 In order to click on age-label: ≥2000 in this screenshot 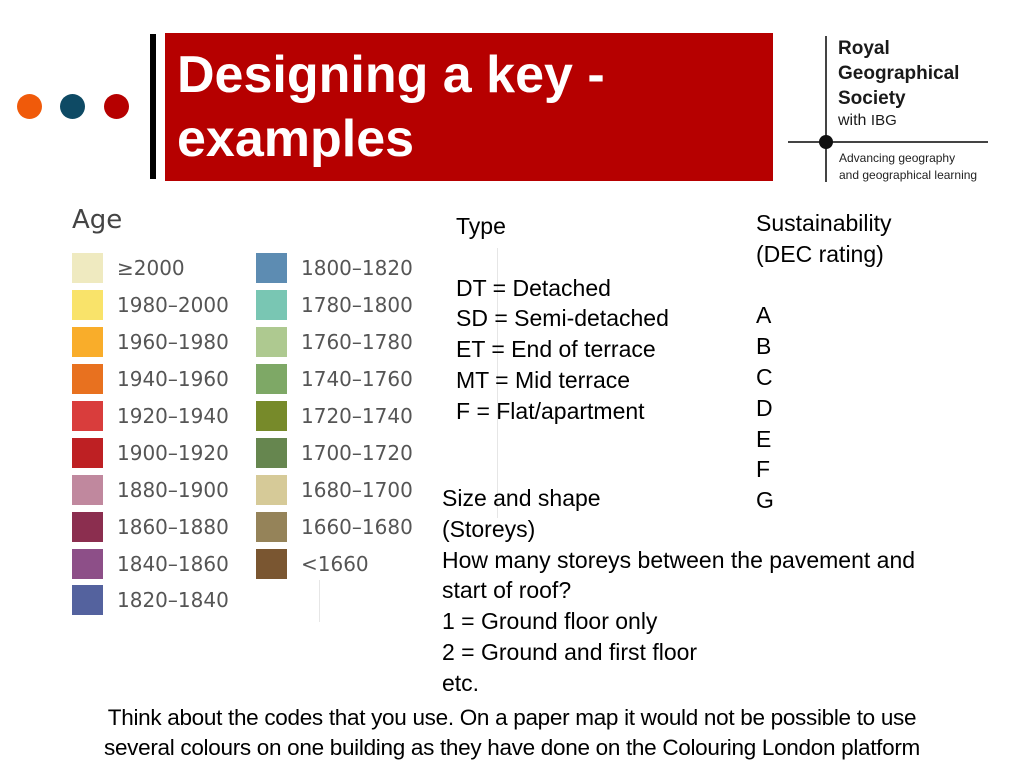, I will do `click(151, 268)`.